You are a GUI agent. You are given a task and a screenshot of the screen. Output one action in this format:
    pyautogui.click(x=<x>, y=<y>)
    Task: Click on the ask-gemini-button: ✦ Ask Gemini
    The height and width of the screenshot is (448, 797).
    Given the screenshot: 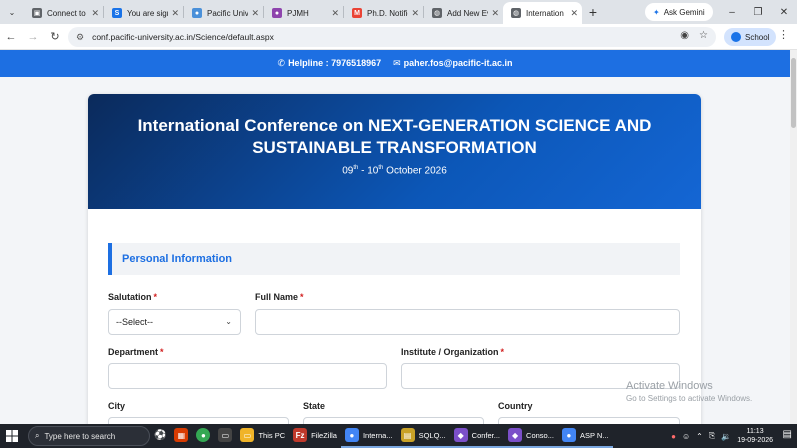 What is the action you would take?
    pyautogui.click(x=679, y=12)
    